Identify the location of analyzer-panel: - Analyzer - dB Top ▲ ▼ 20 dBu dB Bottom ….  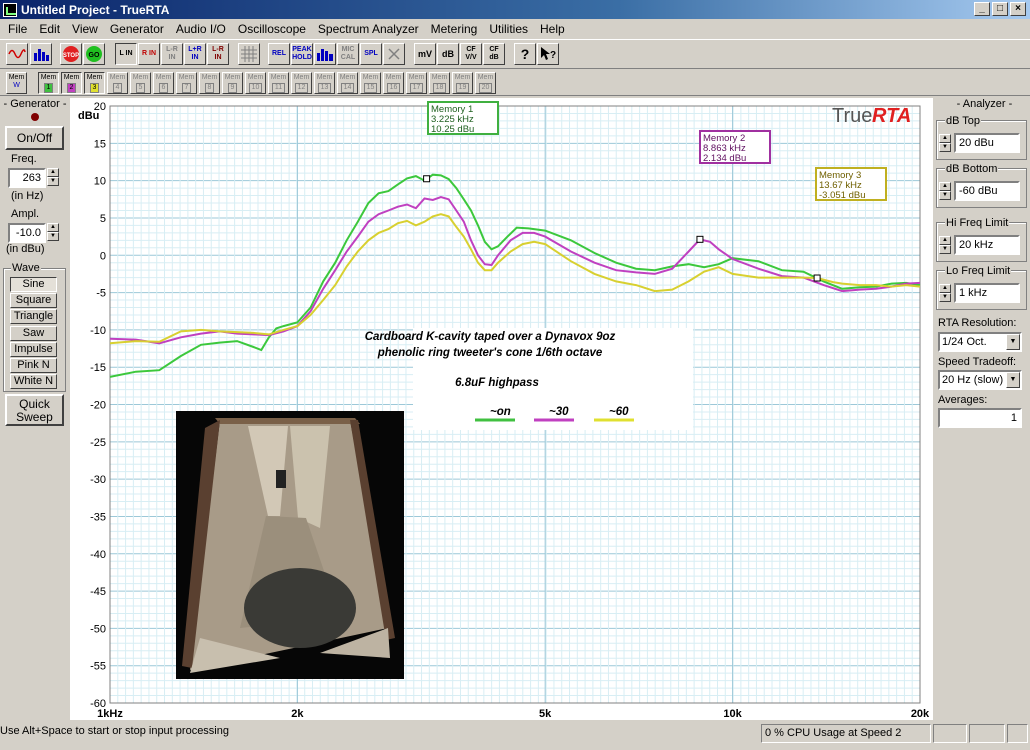
(981, 408).